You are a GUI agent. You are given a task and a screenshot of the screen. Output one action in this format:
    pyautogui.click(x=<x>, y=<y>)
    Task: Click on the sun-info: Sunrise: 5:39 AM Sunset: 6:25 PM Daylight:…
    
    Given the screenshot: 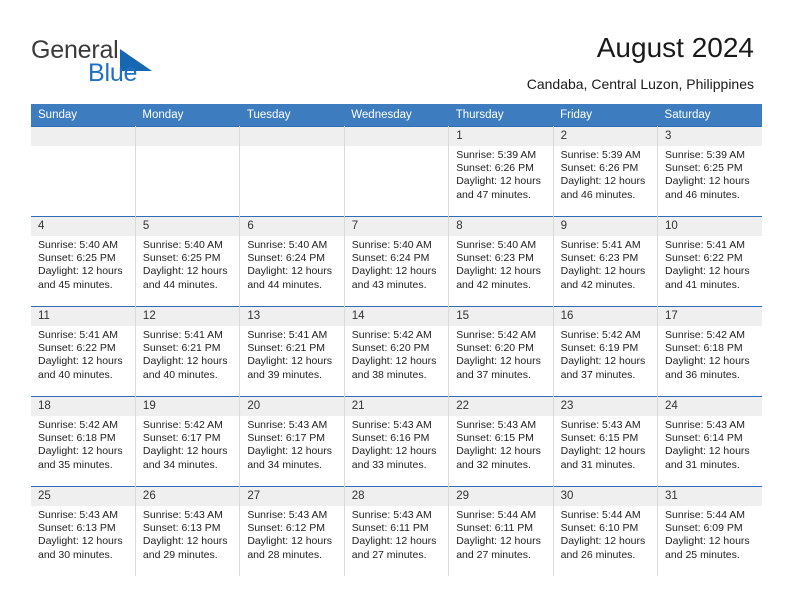 What is the action you would take?
    pyautogui.click(x=710, y=174)
    